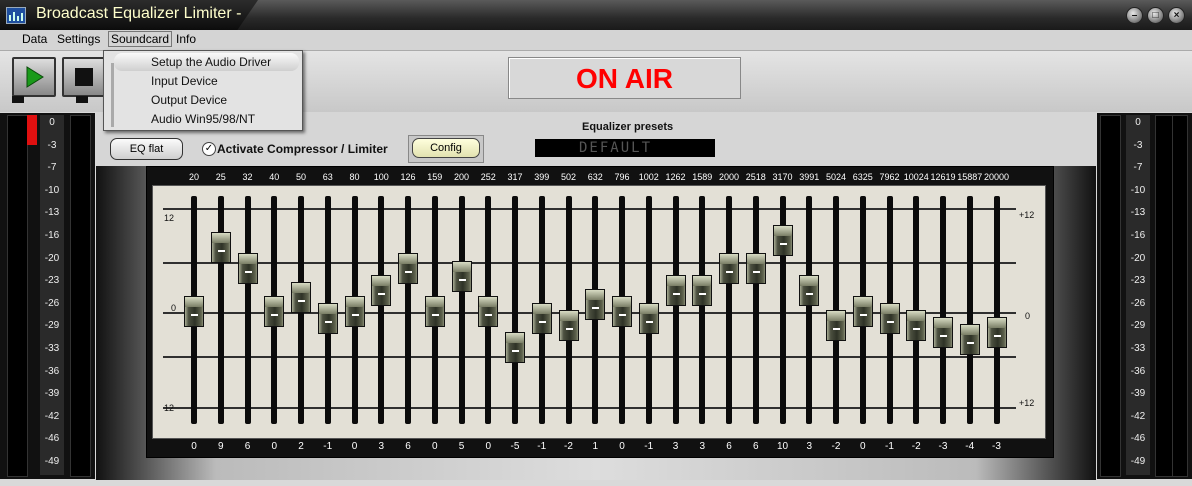 This screenshot has width=1192, height=486. What do you see at coordinates (622, 177) in the screenshot?
I see `frequency-label: 796` at bounding box center [622, 177].